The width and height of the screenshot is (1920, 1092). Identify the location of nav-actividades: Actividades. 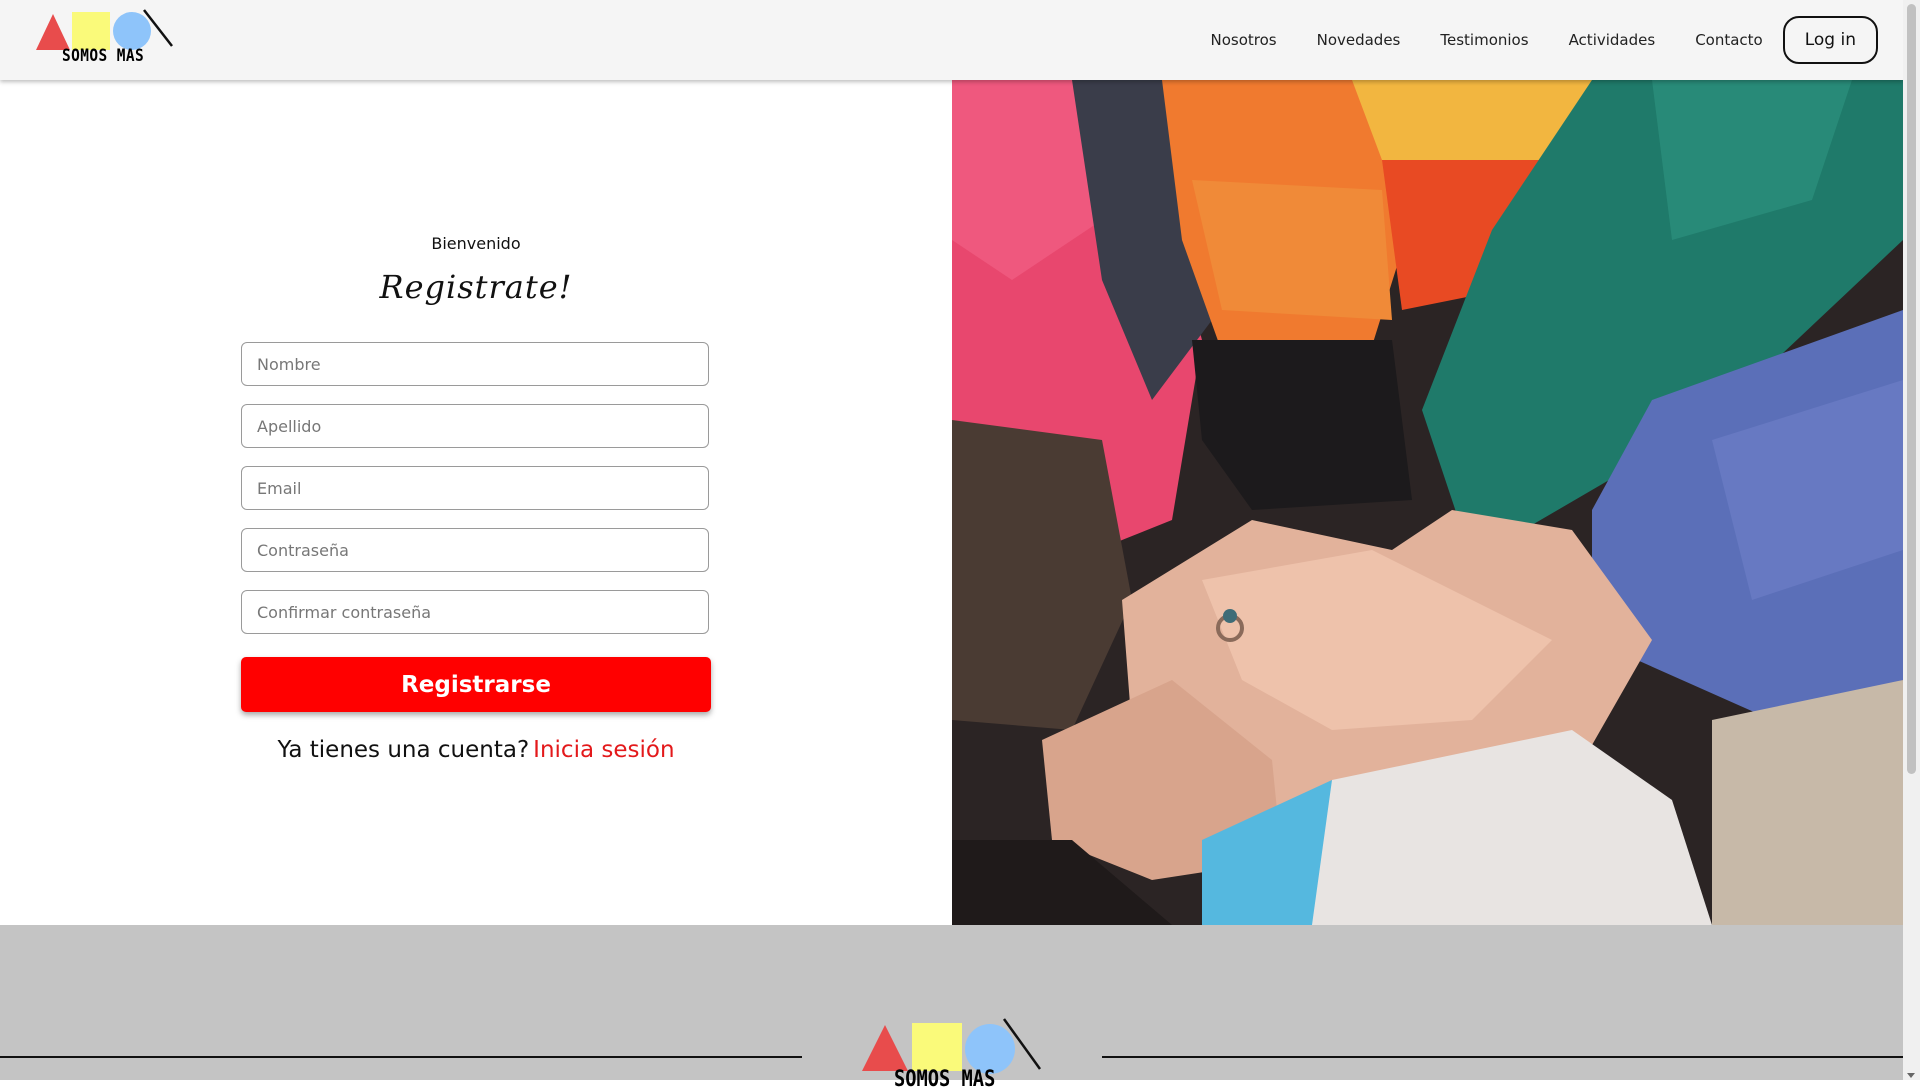
(1612, 40).